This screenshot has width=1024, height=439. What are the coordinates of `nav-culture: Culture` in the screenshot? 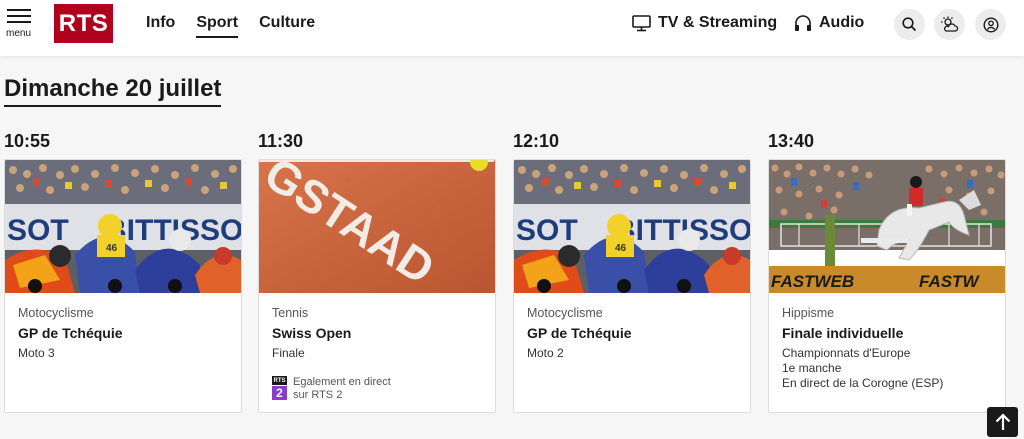 It's located at (287, 26).